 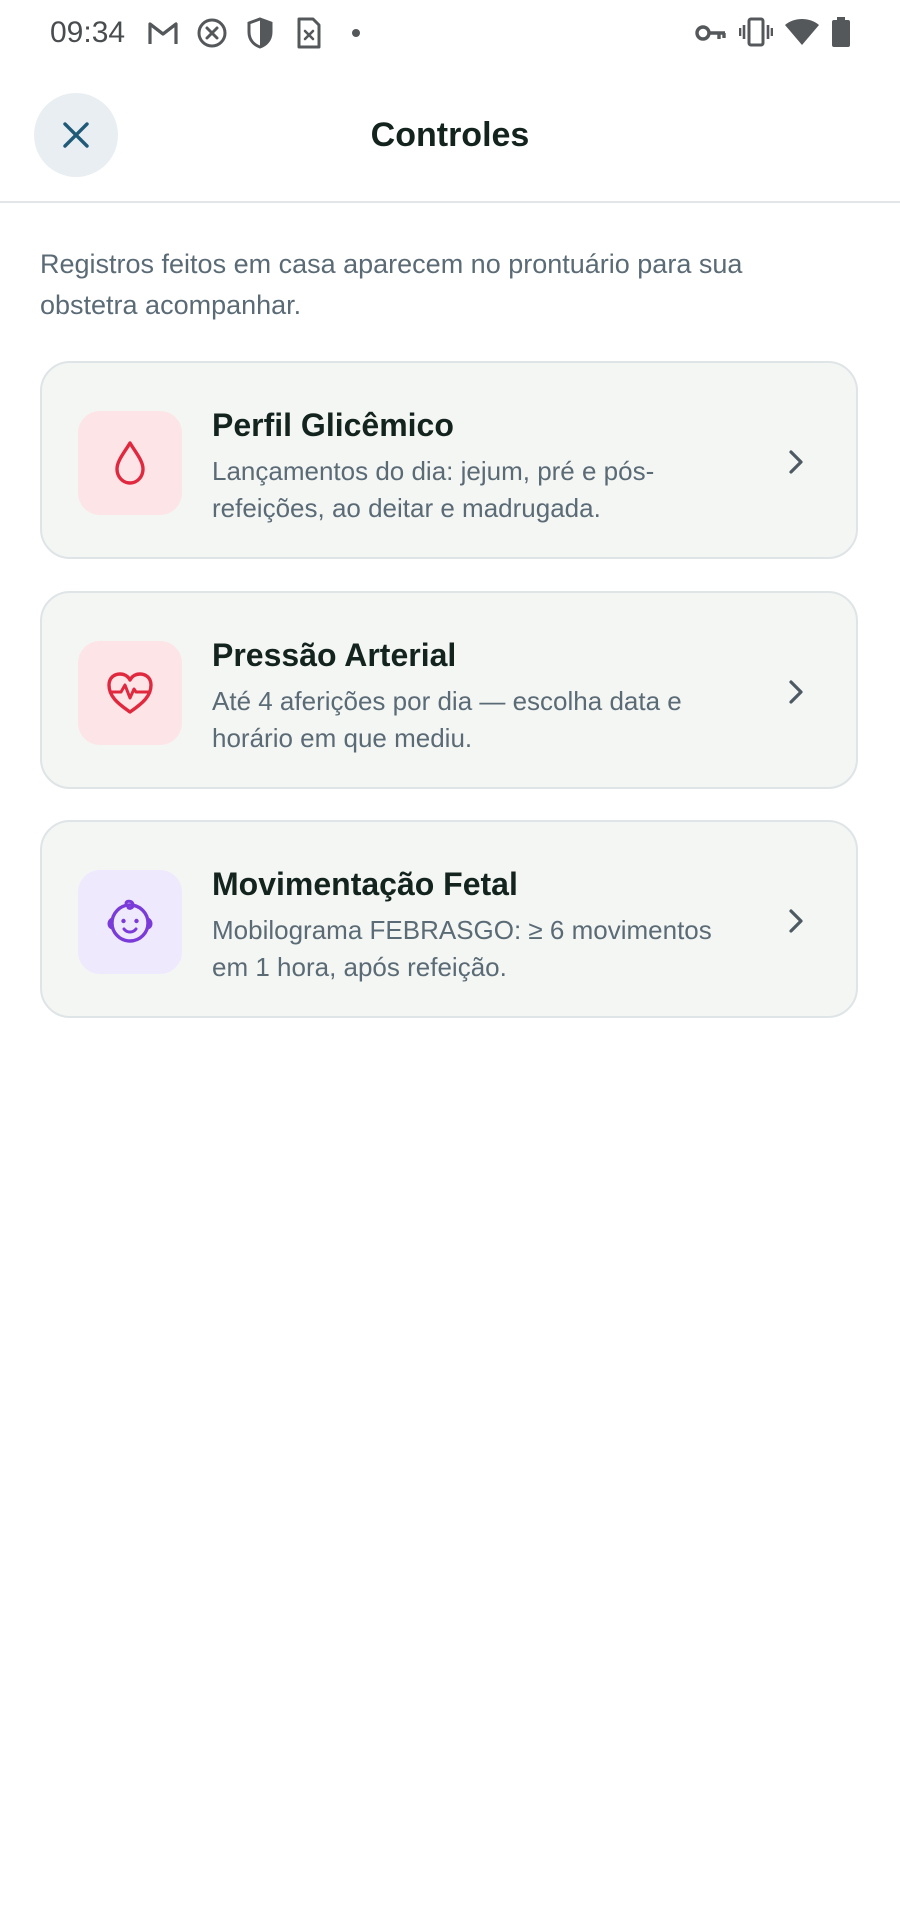 I want to click on heart-pulse-icon, so click(x=130, y=693).